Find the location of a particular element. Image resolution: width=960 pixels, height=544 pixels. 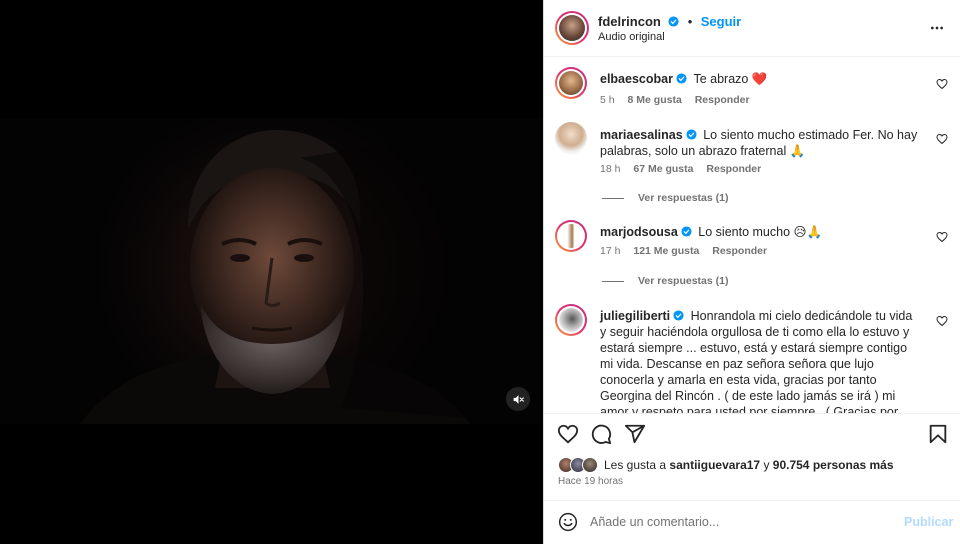

comment-time: 17 h is located at coordinates (610, 251).